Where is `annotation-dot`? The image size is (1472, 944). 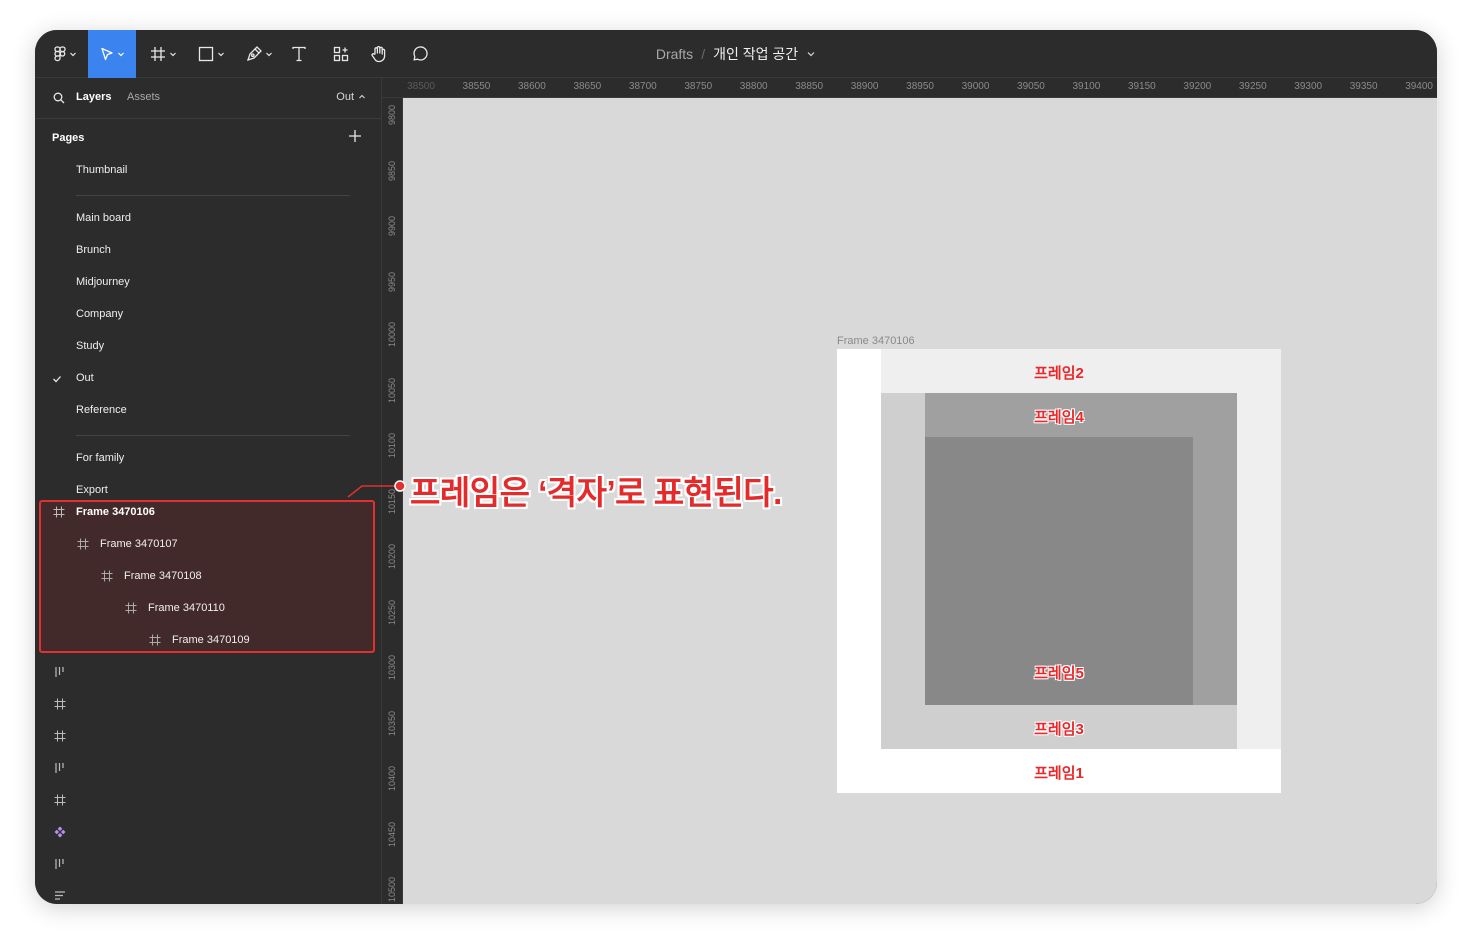 annotation-dot is located at coordinates (400, 486).